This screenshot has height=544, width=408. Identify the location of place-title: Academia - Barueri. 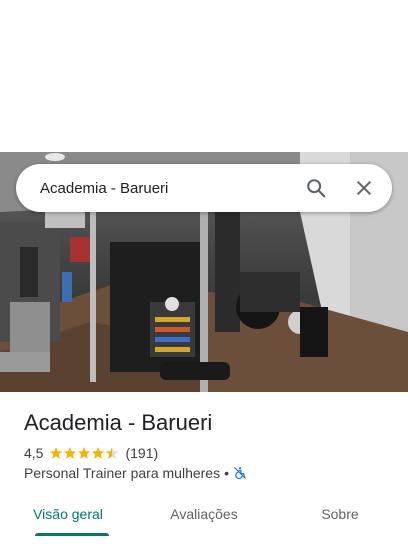
(118, 422).